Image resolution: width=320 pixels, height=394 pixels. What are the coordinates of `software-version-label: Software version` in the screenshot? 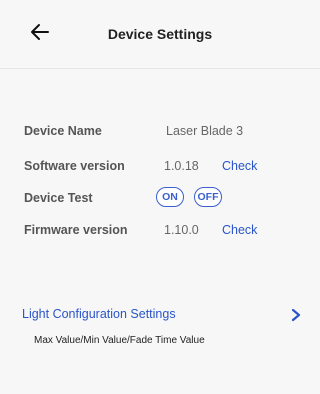 It's located at (74, 166).